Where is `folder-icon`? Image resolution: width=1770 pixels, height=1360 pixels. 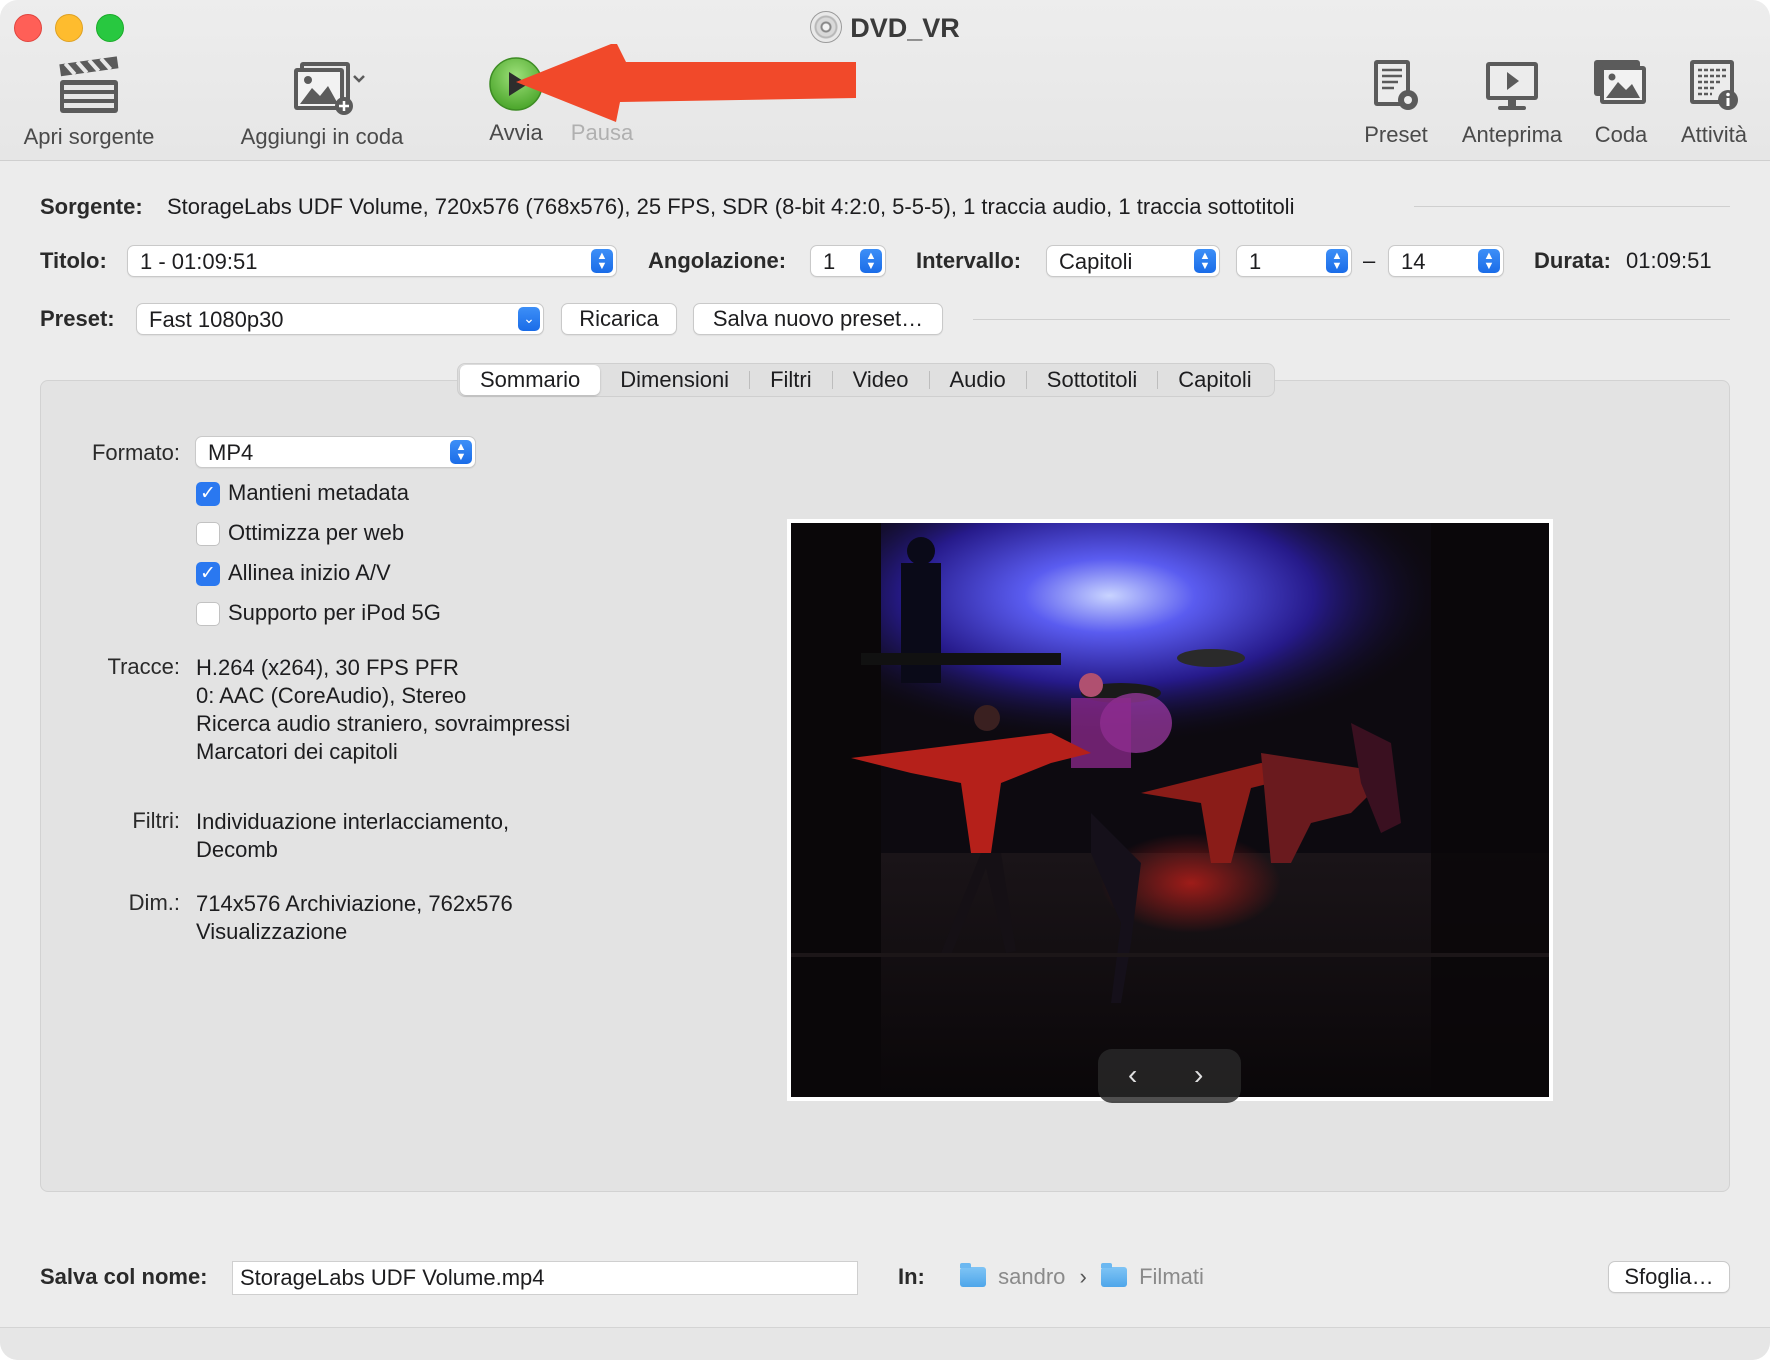 folder-icon is located at coordinates (1113, 1275).